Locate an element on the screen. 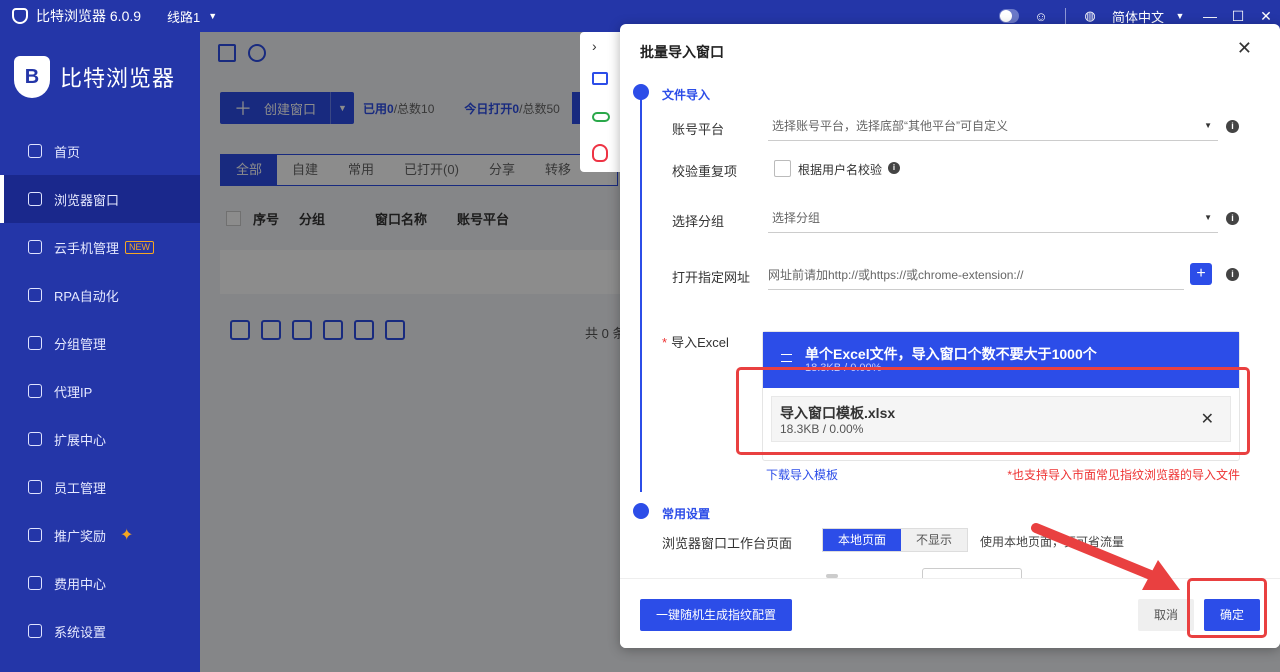 This screenshot has width=1280, height=672. support-icon: ☺ is located at coordinates (1041, 16).